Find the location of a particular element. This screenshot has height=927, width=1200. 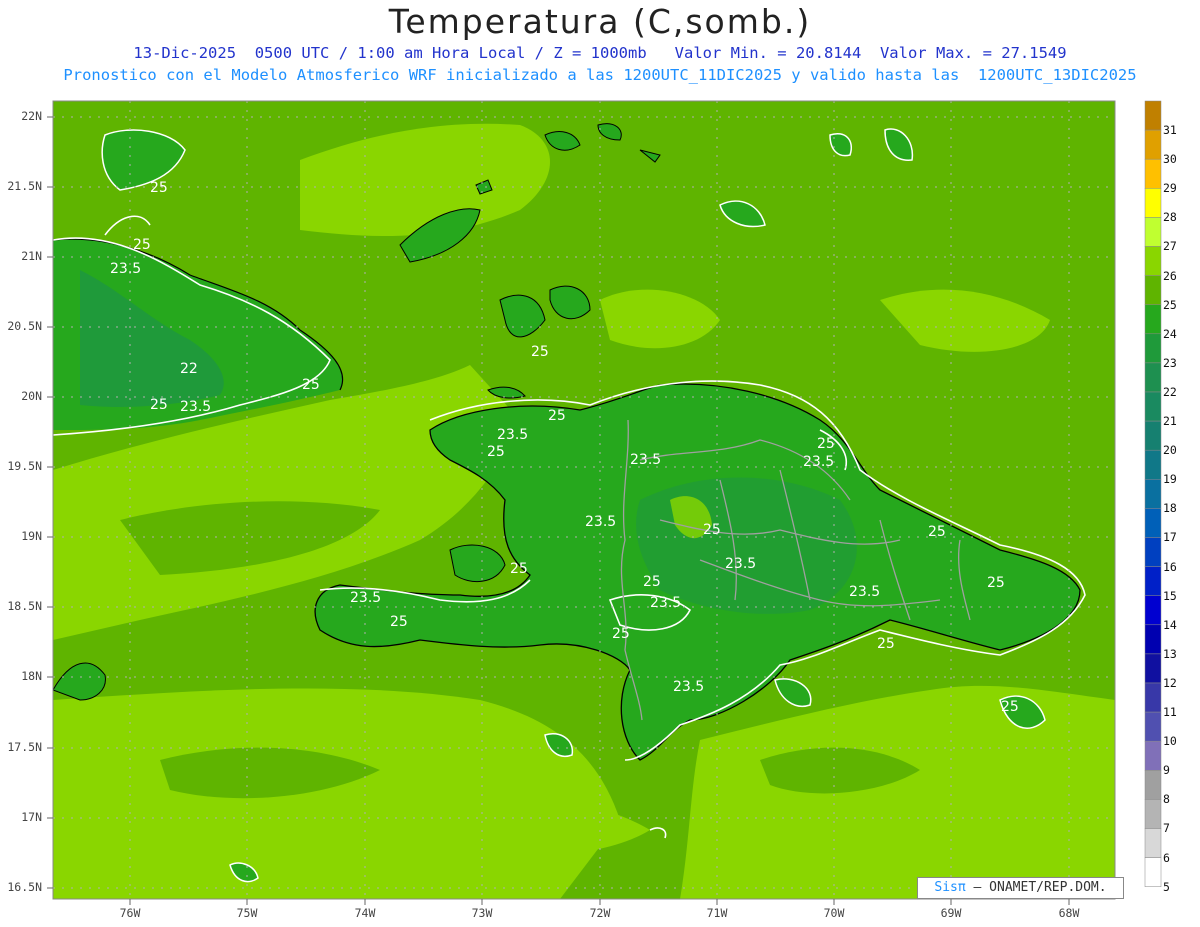

colorbar-label: 15 is located at coordinates (1170, 595).